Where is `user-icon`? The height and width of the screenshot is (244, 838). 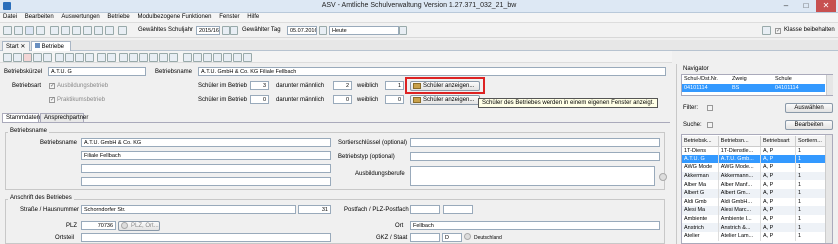 user-icon is located at coordinates (76, 30).